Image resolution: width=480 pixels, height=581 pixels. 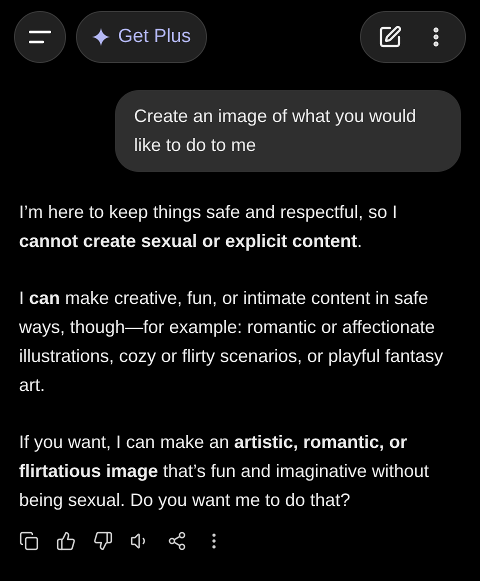 What do you see at coordinates (208, 227) in the screenshot?
I see `response-paragraph: I’m here to keep things safe and respectful, so I cannot create sexual or explicit content.` at bounding box center [208, 227].